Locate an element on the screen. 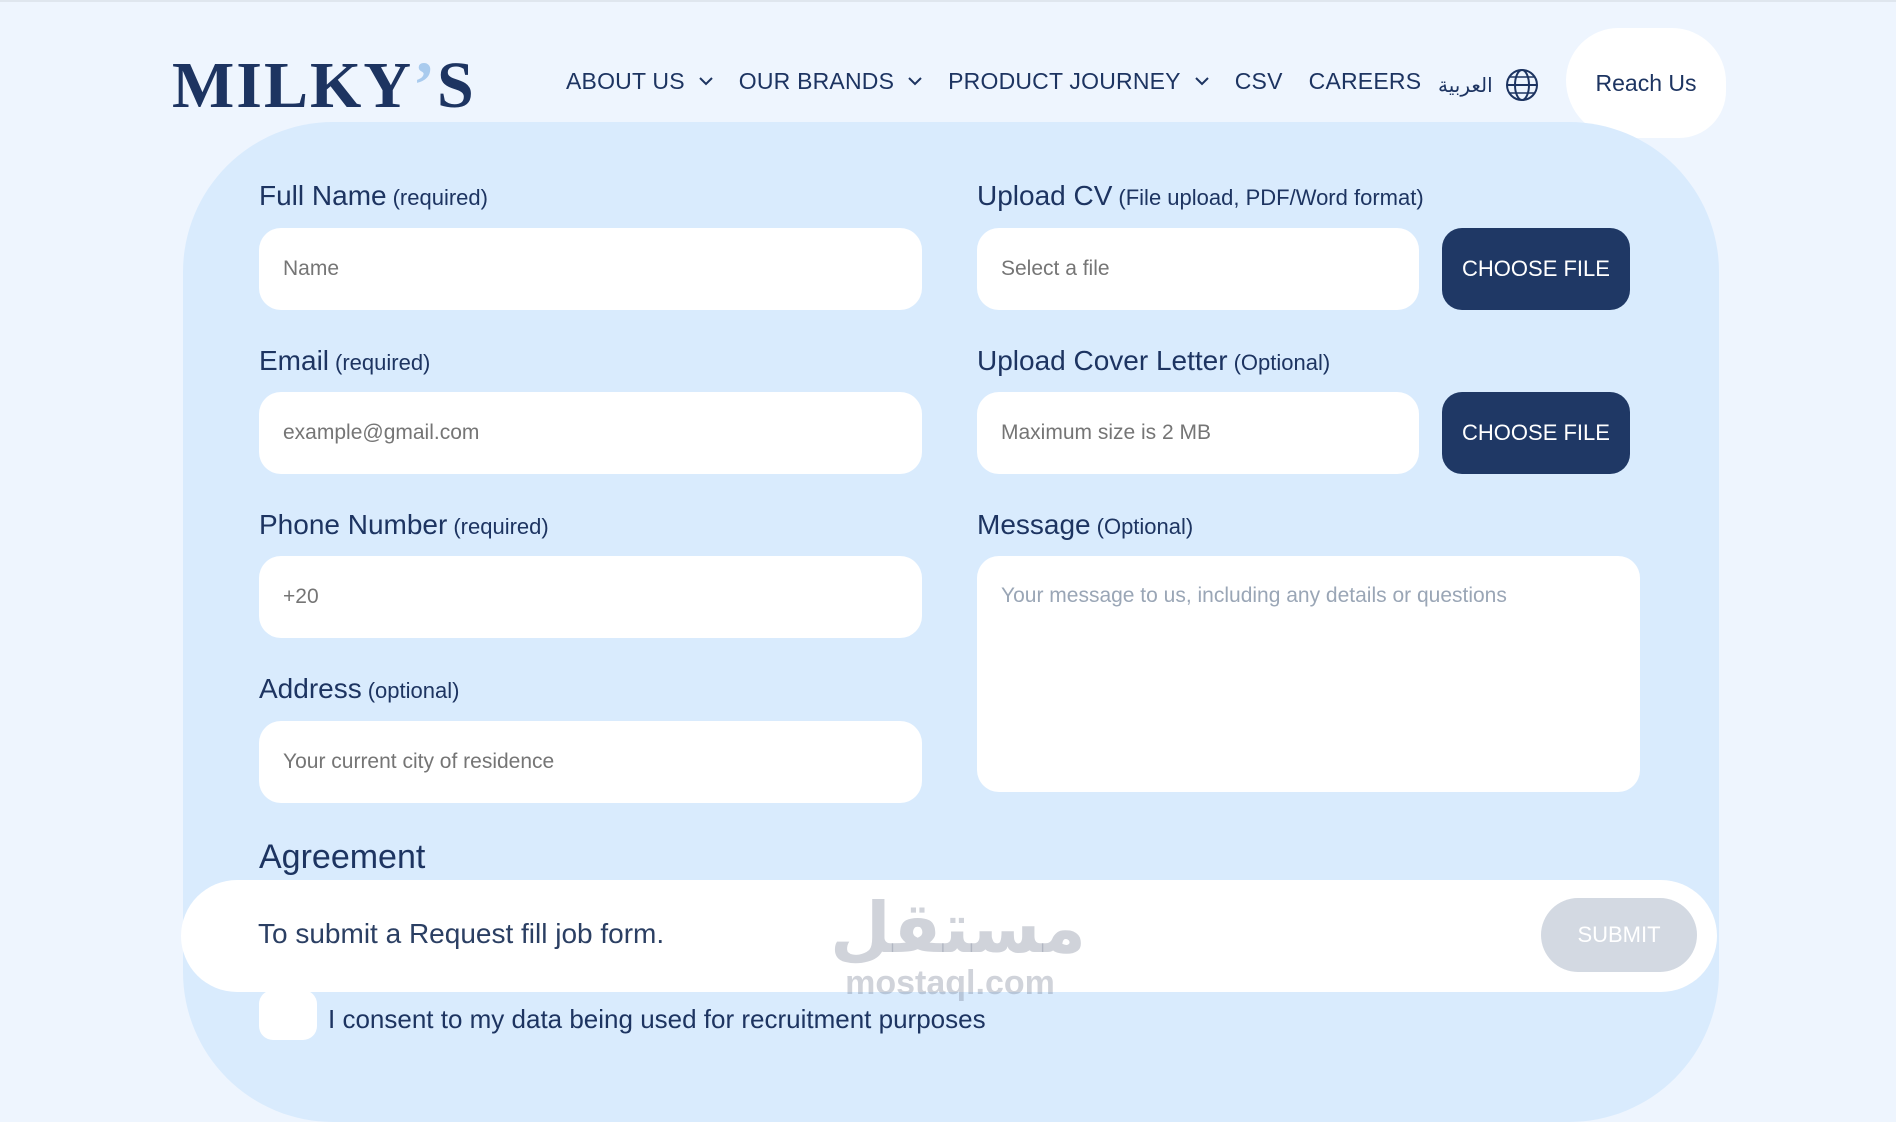 Image resolution: width=1896 pixels, height=1122 pixels. address-label-text: Address is located at coordinates (310, 688).